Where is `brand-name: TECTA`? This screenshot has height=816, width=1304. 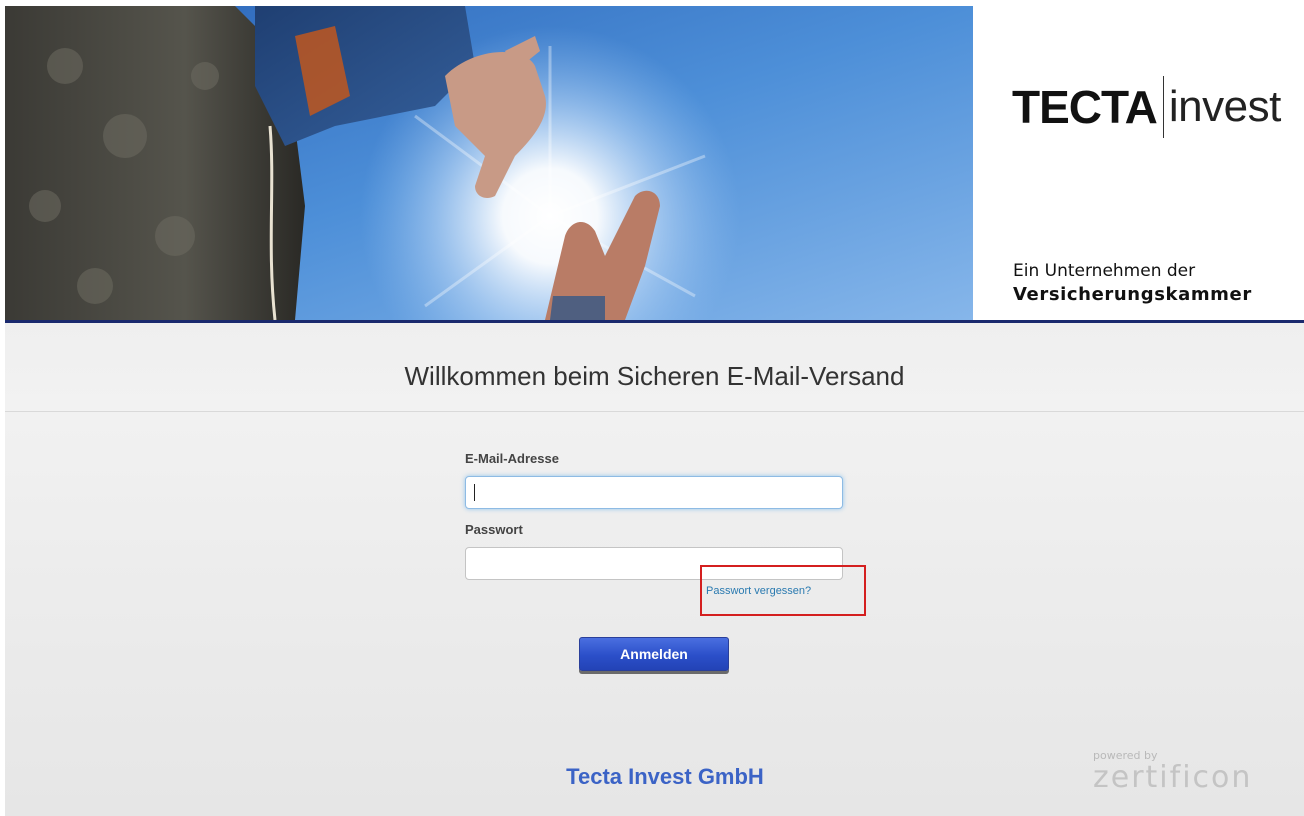 brand-name: TECTA is located at coordinates (1085, 107).